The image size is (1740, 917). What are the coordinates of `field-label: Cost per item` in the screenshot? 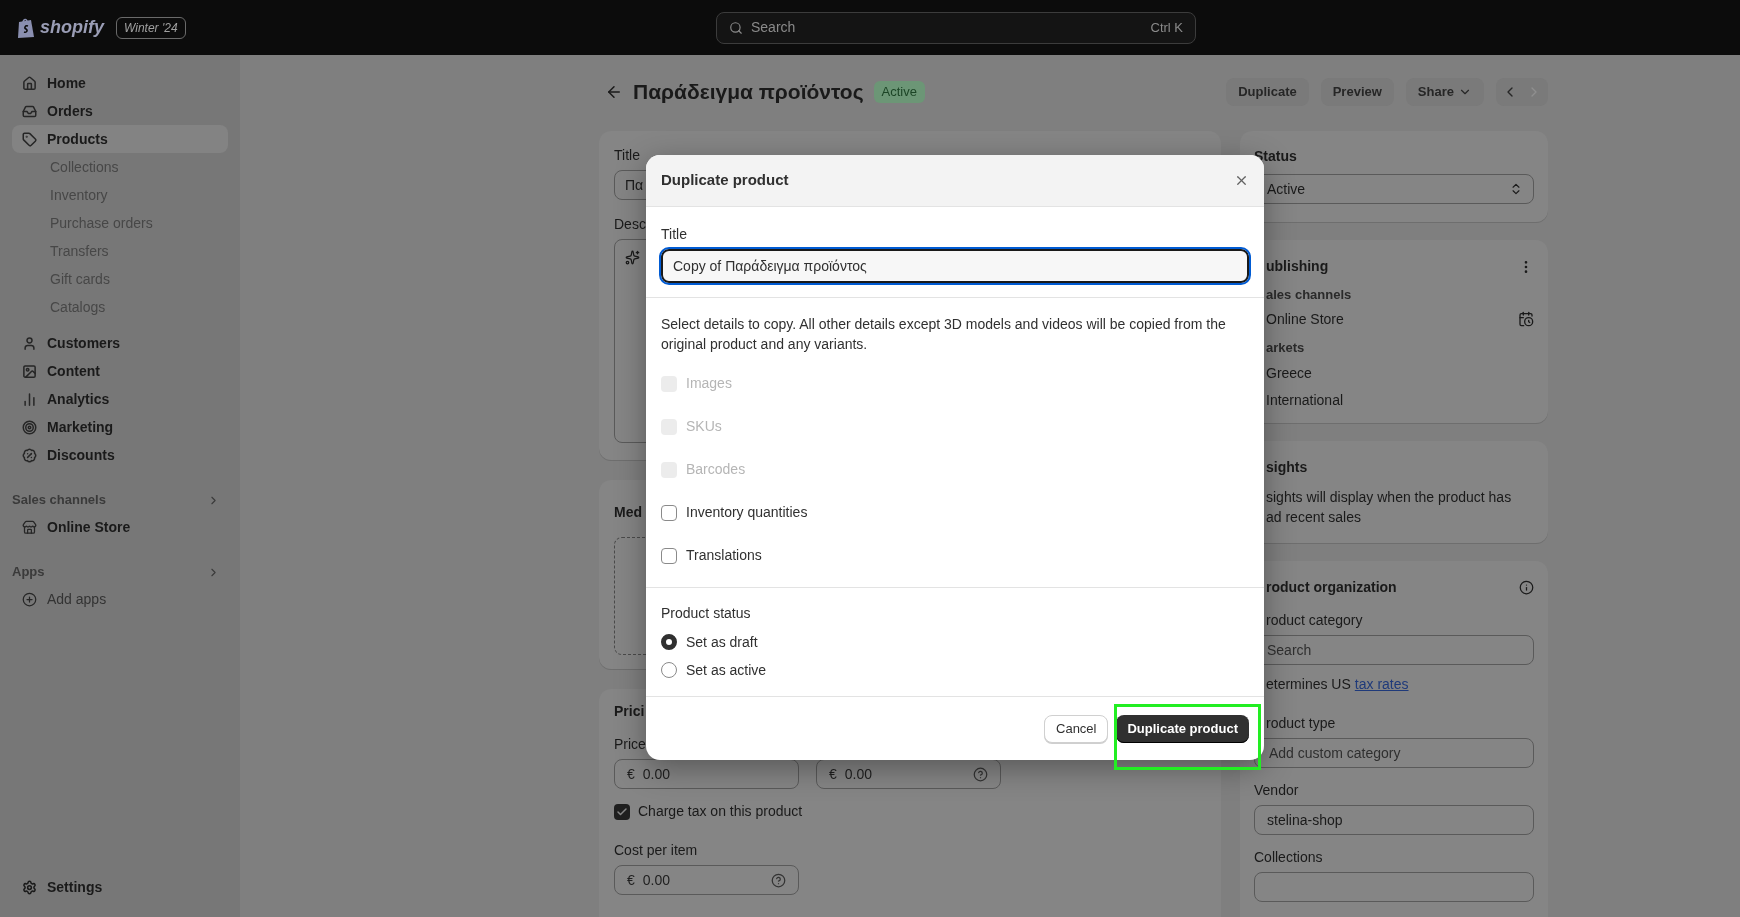 It's located at (656, 850).